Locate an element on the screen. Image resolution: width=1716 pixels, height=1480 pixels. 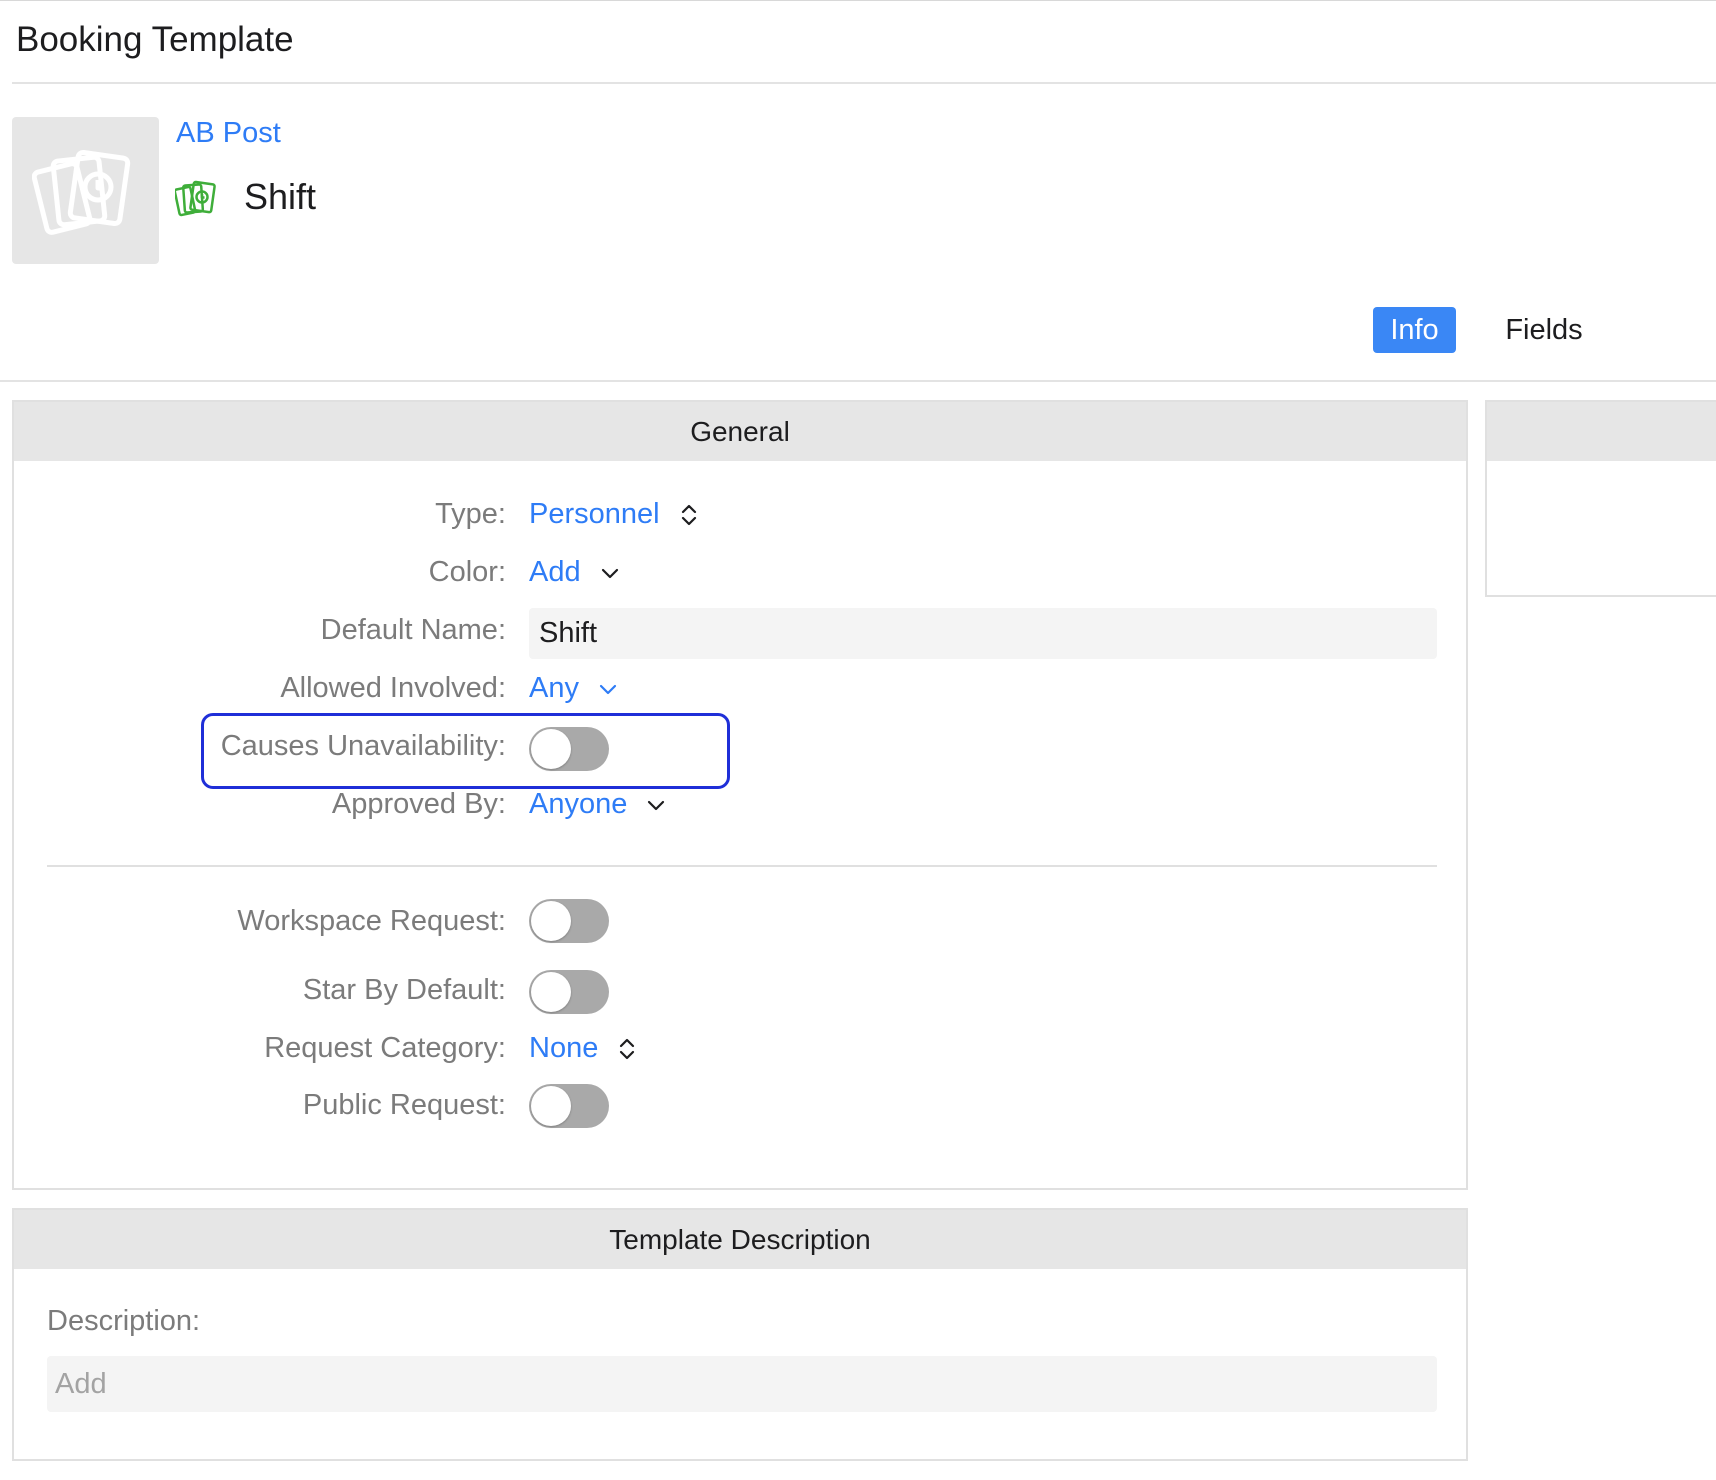
star-by-default-toggle is located at coordinates (569, 992).